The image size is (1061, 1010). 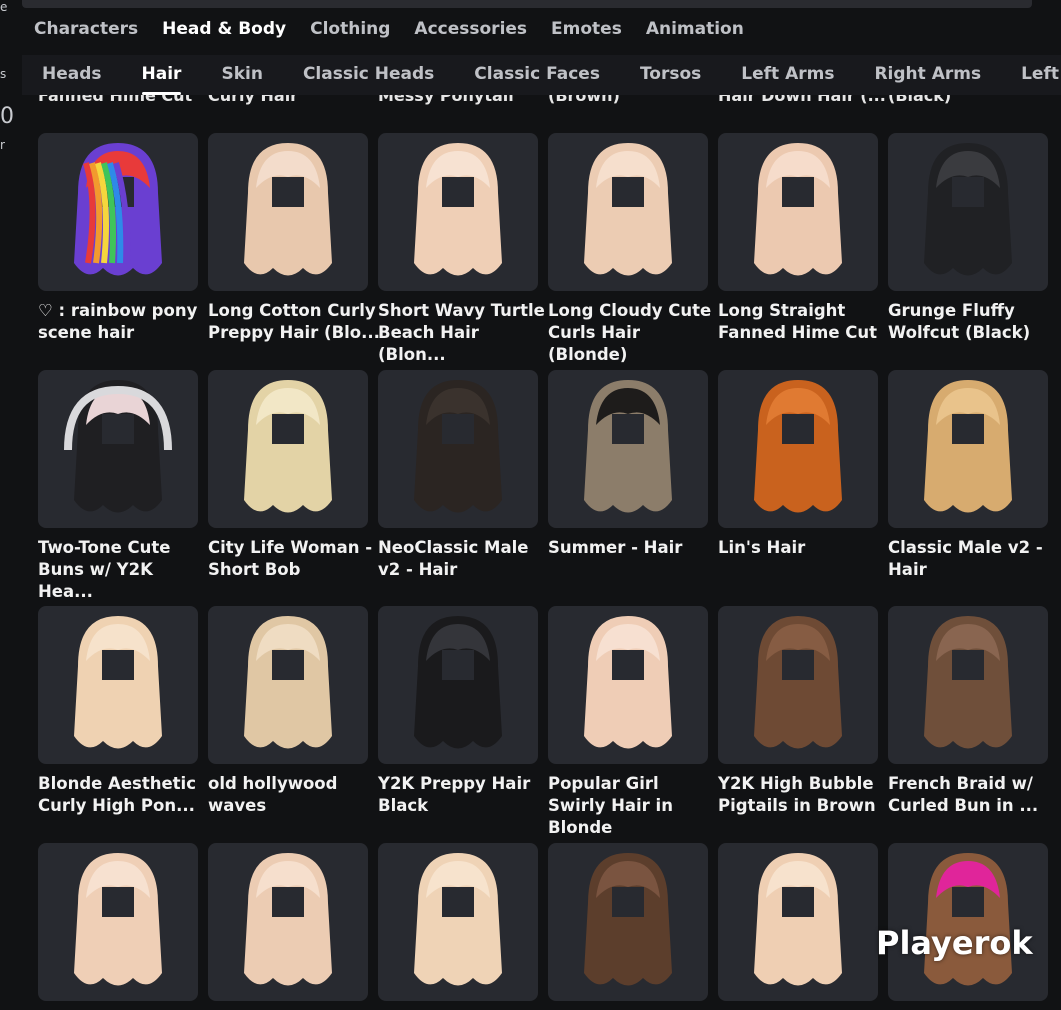 I want to click on rainbow-hair-icon, so click(x=118, y=209).